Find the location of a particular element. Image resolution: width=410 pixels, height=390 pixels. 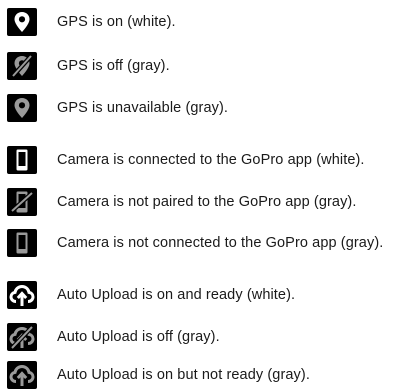

gps-on-label: GPS is on (white). is located at coordinates (116, 22).